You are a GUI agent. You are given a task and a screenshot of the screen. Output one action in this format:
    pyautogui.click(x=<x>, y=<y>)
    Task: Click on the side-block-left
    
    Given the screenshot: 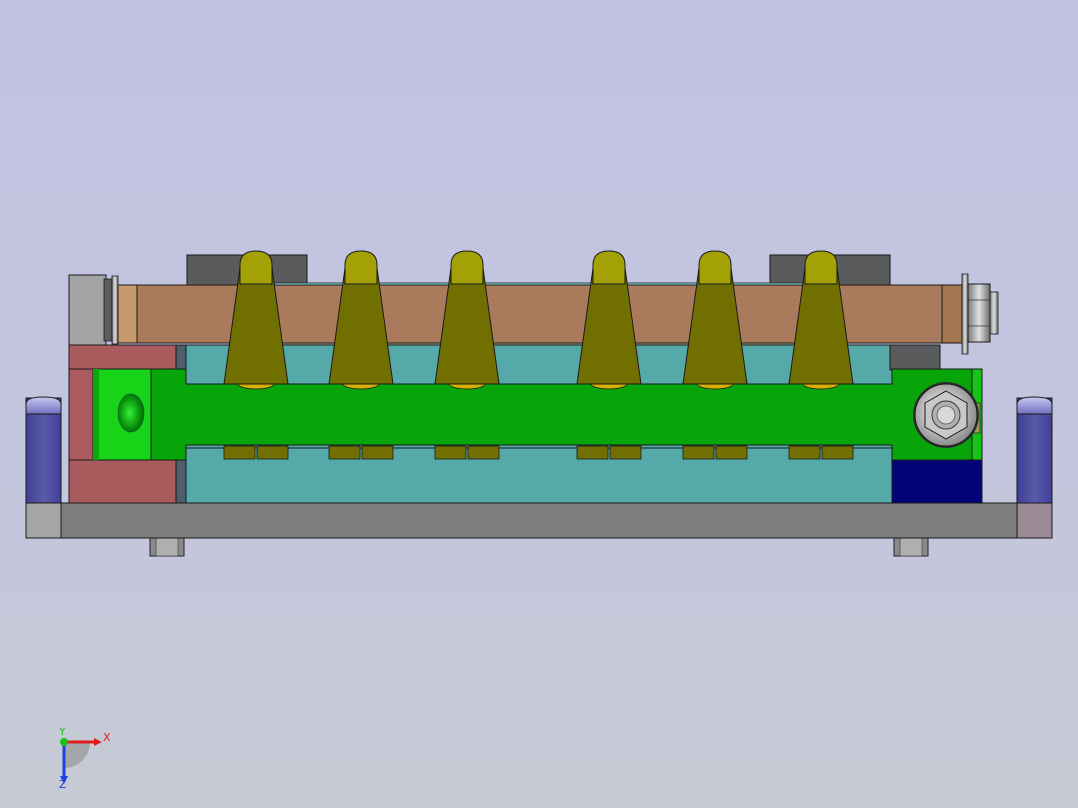 What is the action you would take?
    pyautogui.click(x=43, y=450)
    